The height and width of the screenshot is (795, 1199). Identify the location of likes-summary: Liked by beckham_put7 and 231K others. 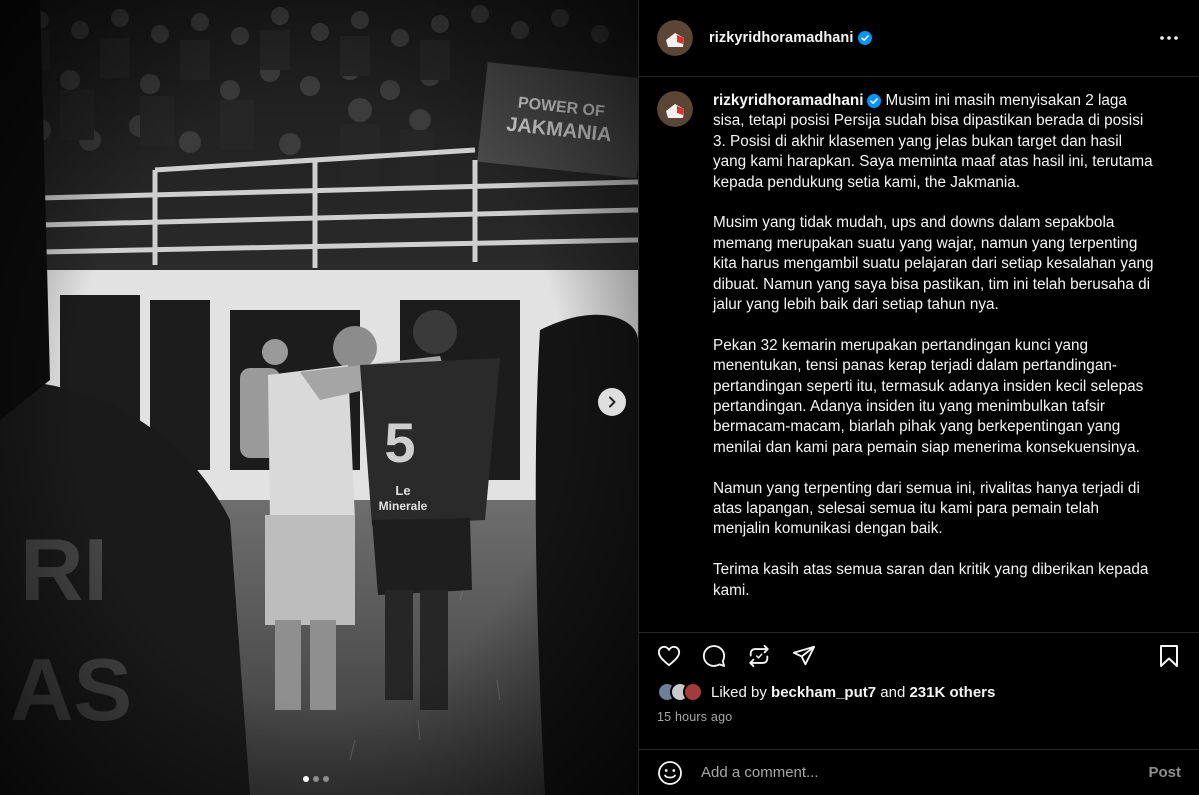
(919, 692).